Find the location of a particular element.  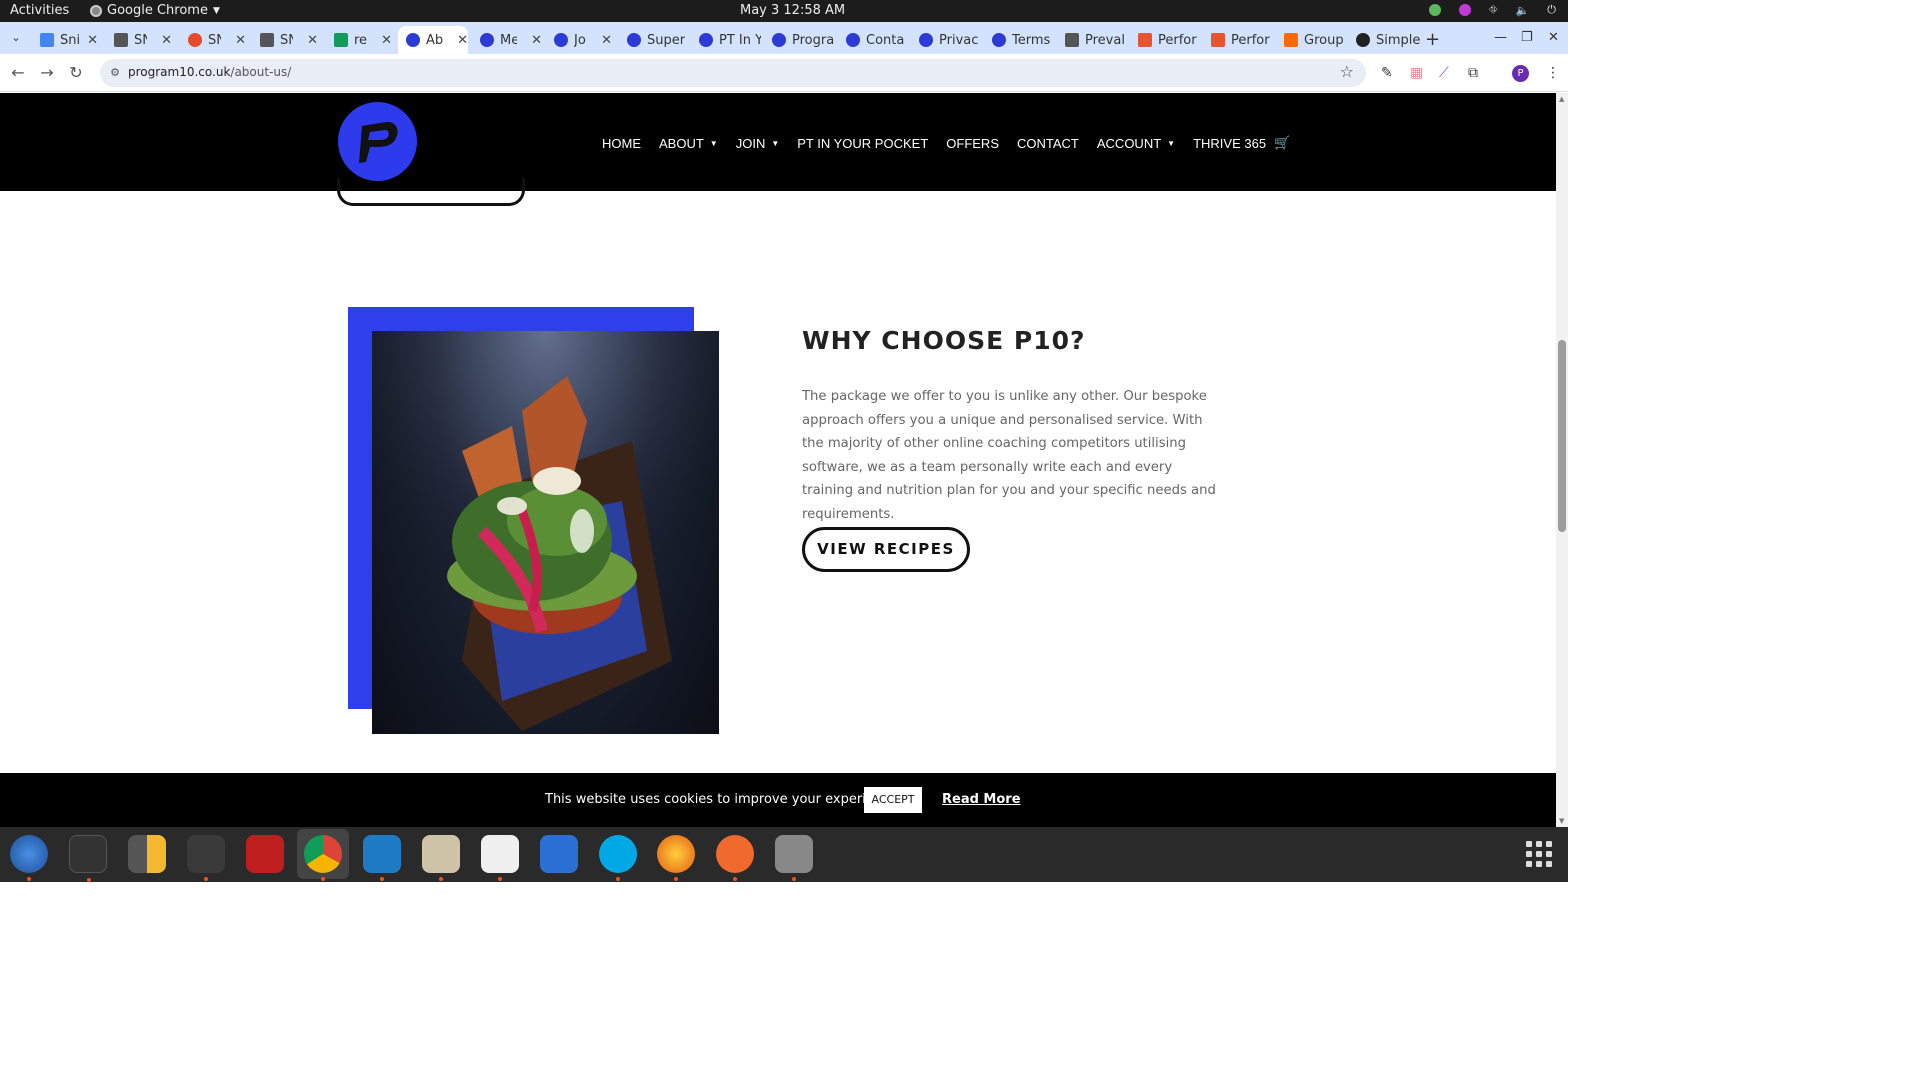

network-icon: ⛗ is located at coordinates (1493, 10).